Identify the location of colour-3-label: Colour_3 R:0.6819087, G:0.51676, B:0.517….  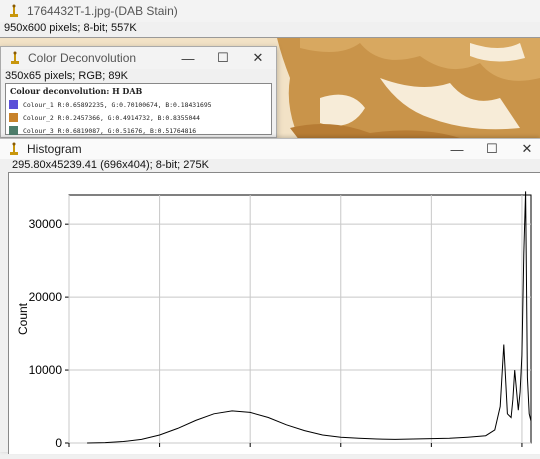
(110, 130).